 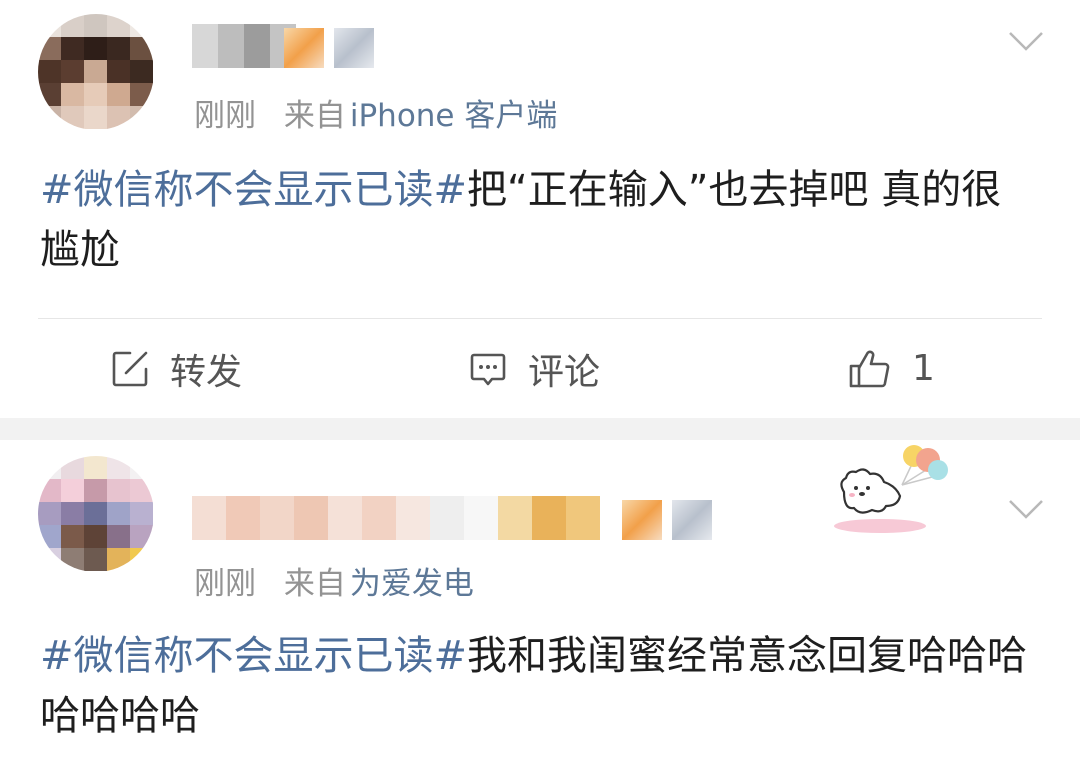 What do you see at coordinates (206, 372) in the screenshot?
I see `repost-label: 转发` at bounding box center [206, 372].